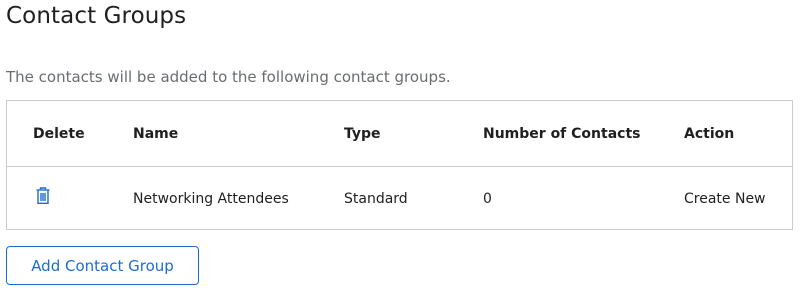 This screenshot has height=291, width=802. I want to click on column-header-number-of-contacts: Number of Contacts, so click(583, 134).